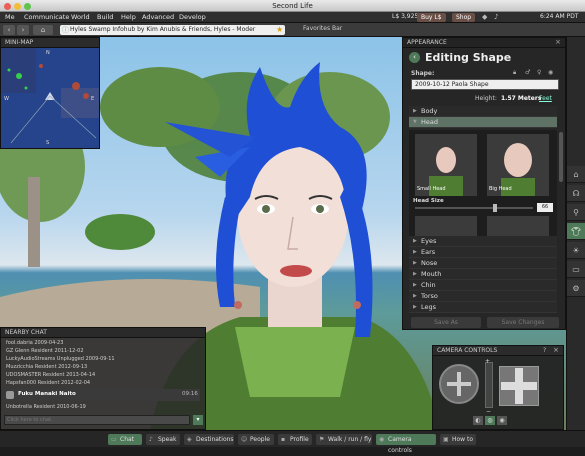 The height and width of the screenshot is (456, 585). I want to click on head-size-label: Head Size, so click(428, 201).